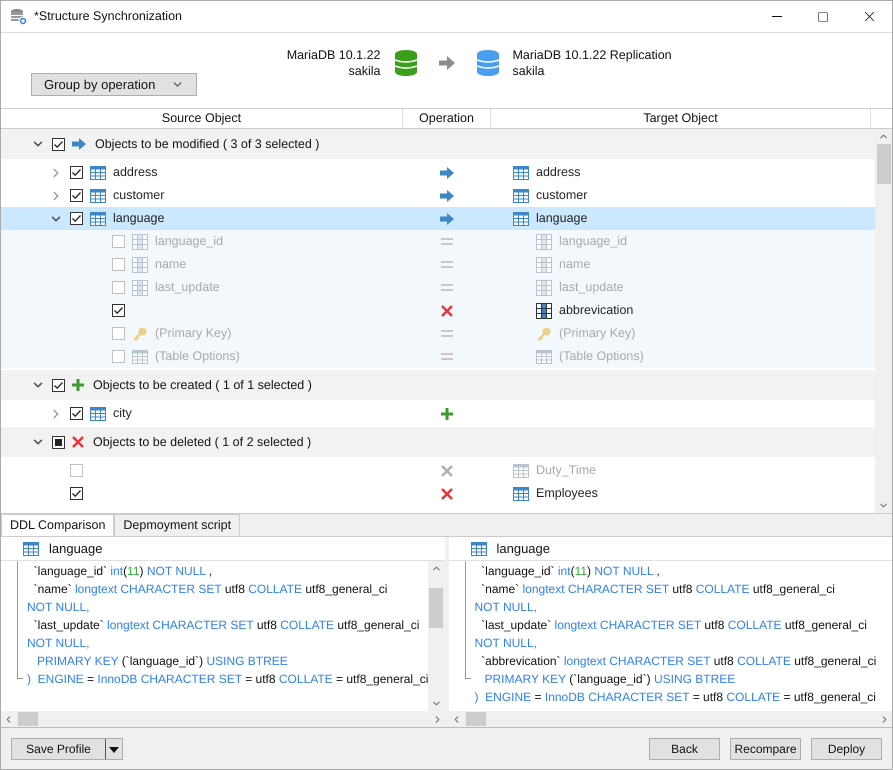  I want to click on target-object-name: customer, so click(562, 195).